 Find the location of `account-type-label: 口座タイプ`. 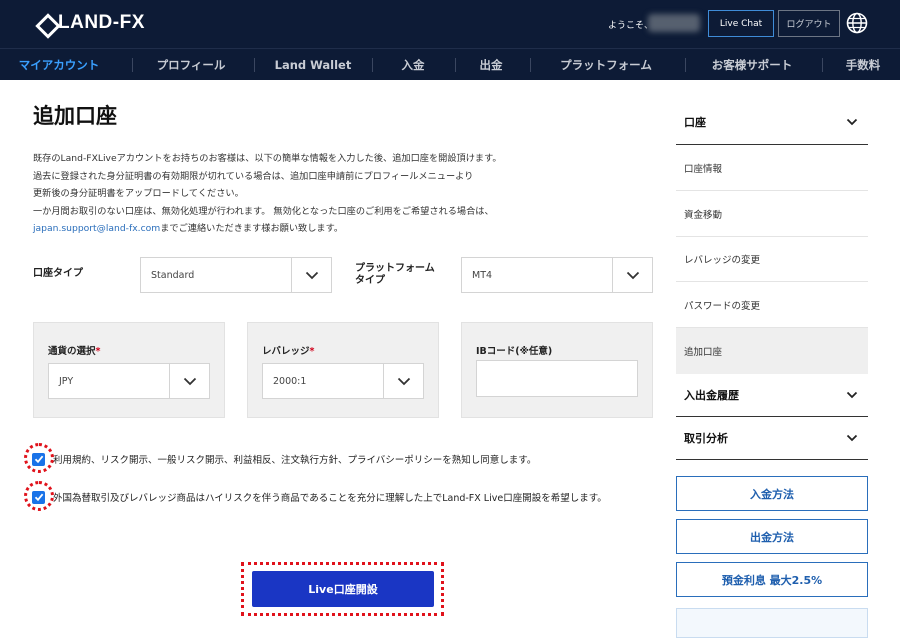

account-type-label: 口座タイプ is located at coordinates (58, 273).